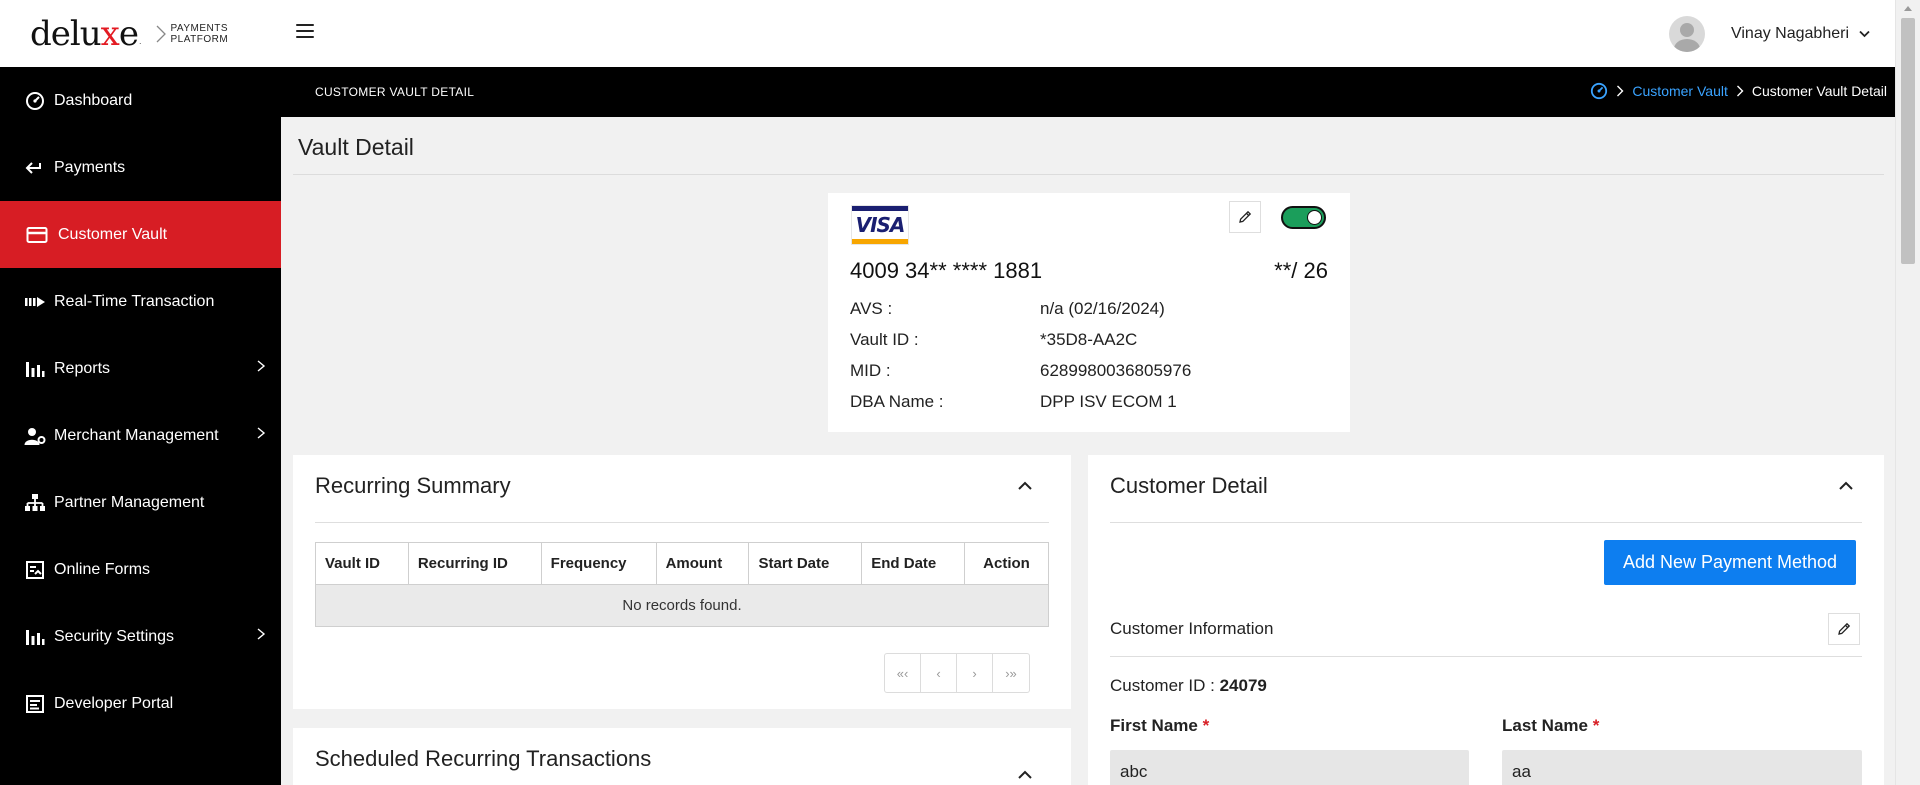  What do you see at coordinates (140, 167) in the screenshot?
I see `sidebar-item-payments: Payments` at bounding box center [140, 167].